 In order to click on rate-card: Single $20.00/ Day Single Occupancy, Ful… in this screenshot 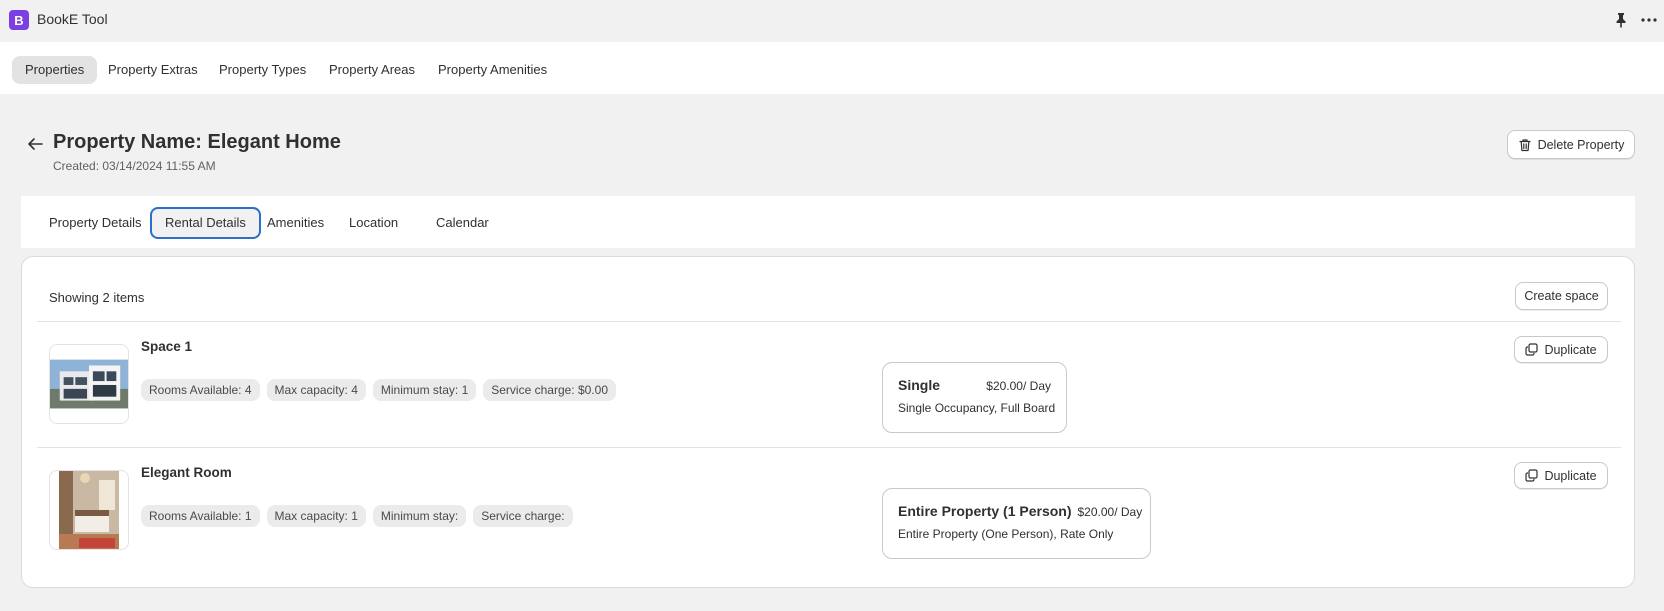, I will do `click(974, 397)`.